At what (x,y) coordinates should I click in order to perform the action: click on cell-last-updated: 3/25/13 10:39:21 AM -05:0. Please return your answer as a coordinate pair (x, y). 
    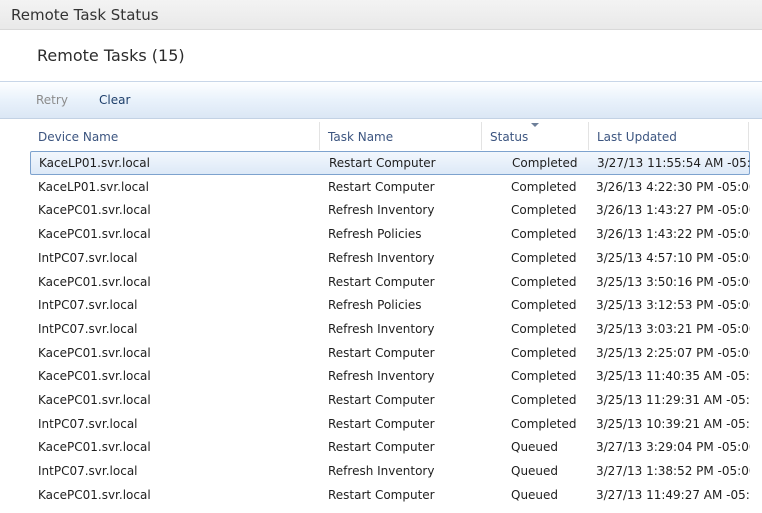
    Looking at the image, I should click on (673, 423).